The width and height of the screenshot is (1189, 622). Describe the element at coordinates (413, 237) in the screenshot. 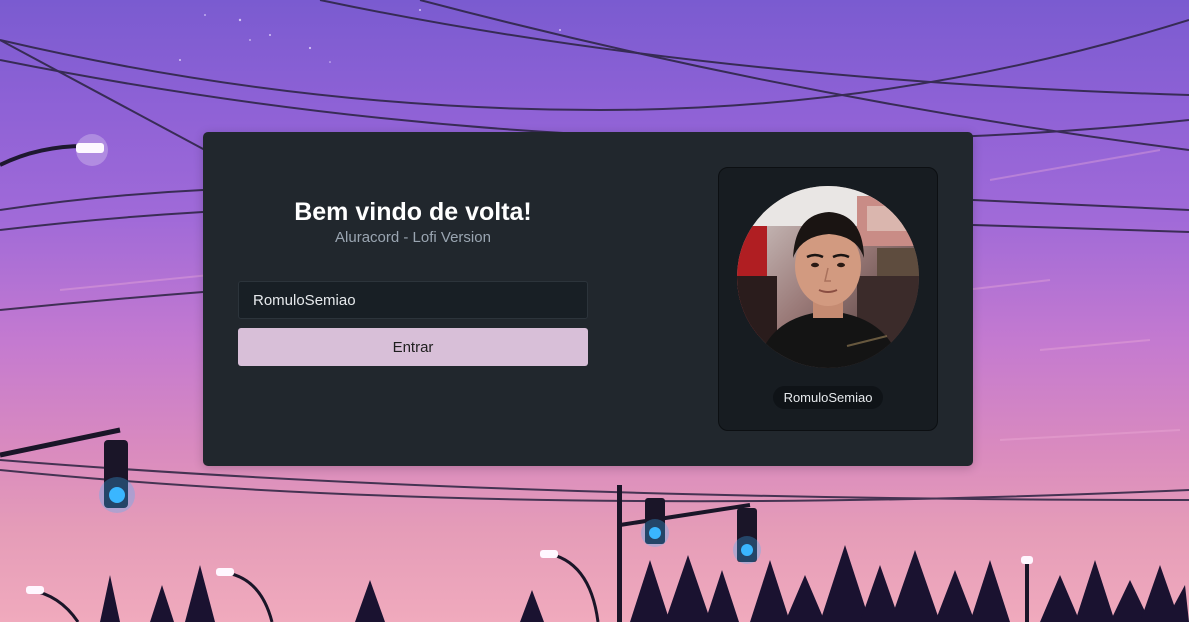

I see `app-subtitle: Aluracord - Lofi Version` at that location.